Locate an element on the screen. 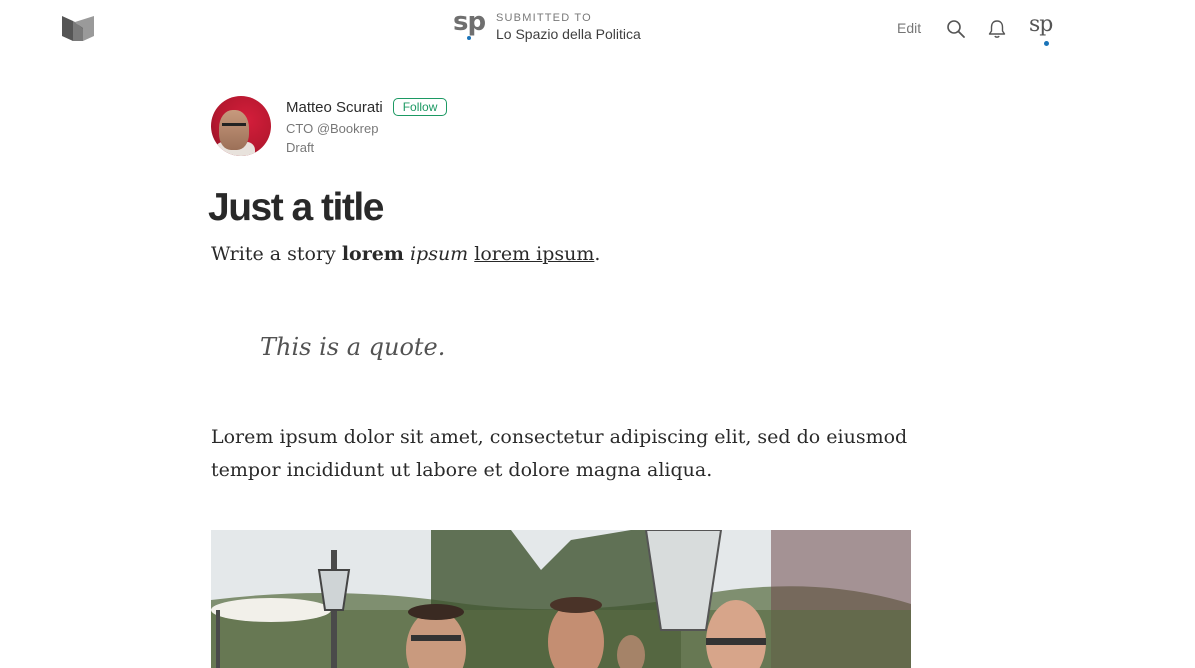 This screenshot has height=668, width=1195. post-status: Draft is located at coordinates (300, 147).